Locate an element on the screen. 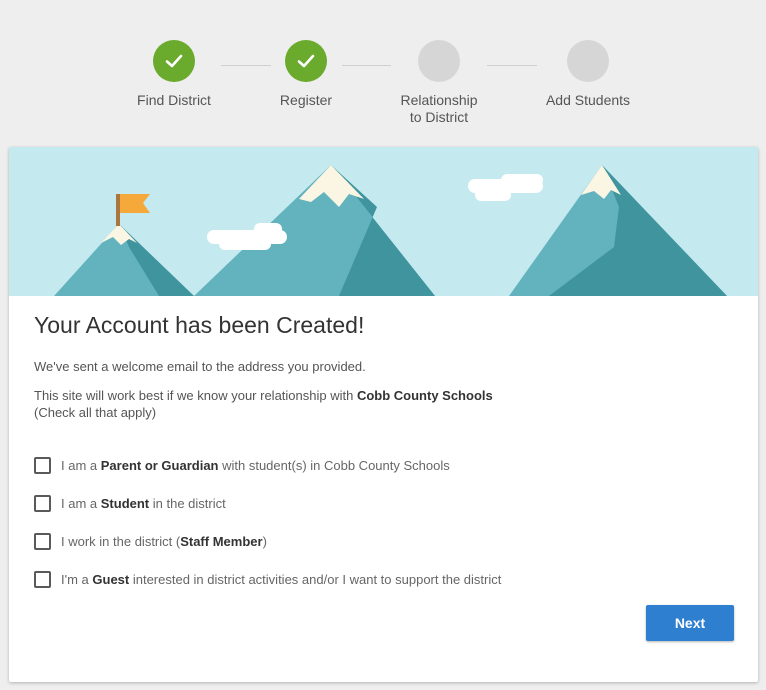 This screenshot has width=766, height=690. step-label-line1: Relationship is located at coordinates (439, 100).